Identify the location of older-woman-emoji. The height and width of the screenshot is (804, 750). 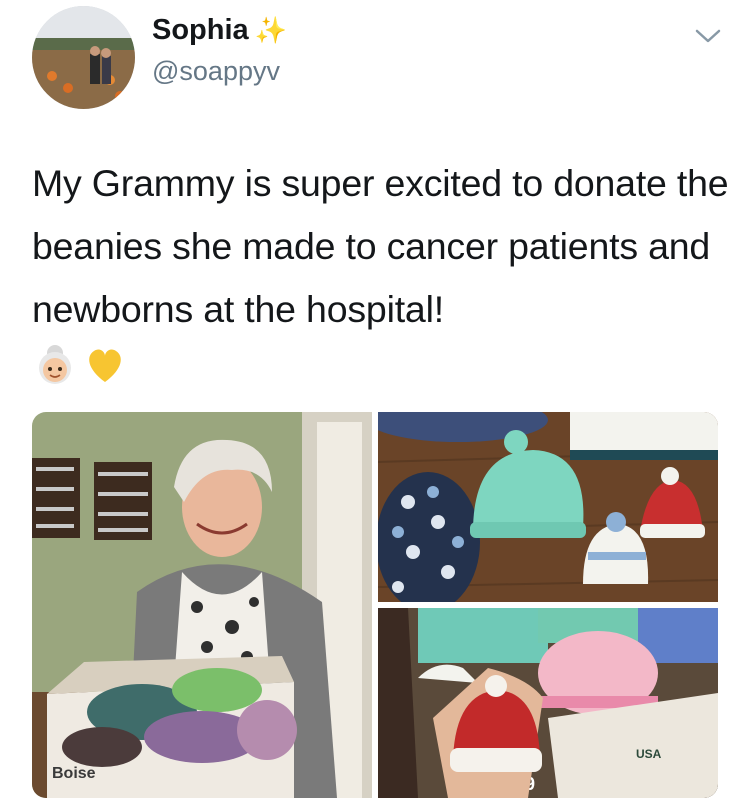
(55, 364).